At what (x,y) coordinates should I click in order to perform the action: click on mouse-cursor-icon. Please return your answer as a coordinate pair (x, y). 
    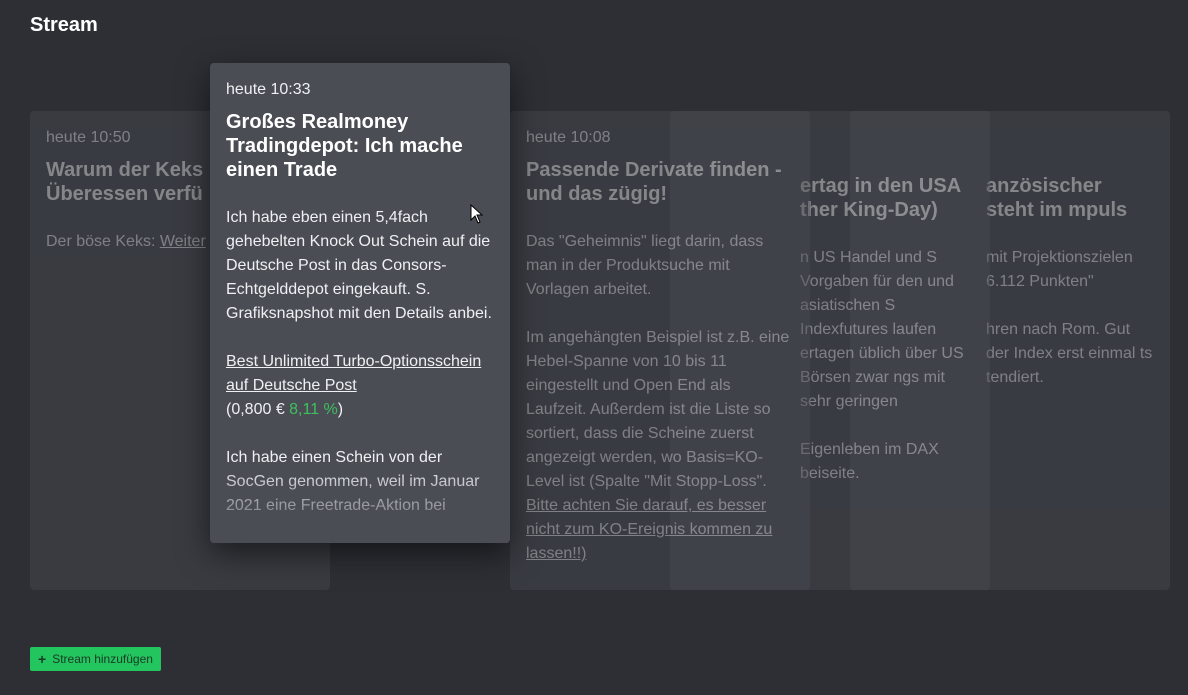
    Looking at the image, I should click on (477, 214).